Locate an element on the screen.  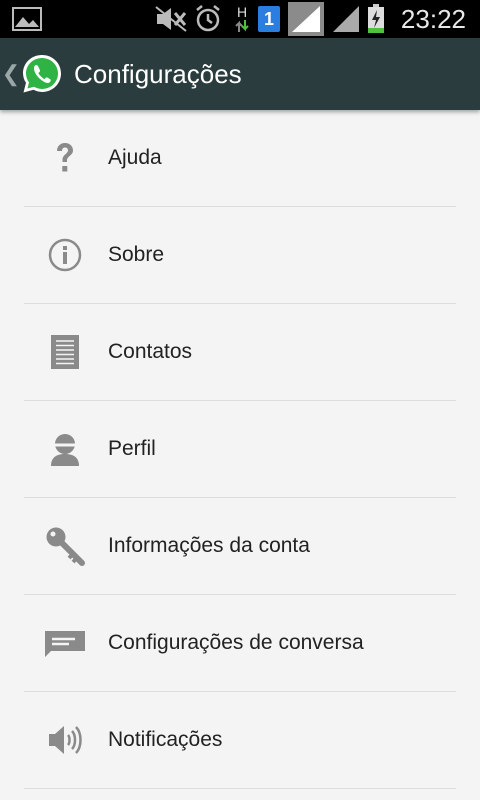
mute-icon is located at coordinates (171, 19).